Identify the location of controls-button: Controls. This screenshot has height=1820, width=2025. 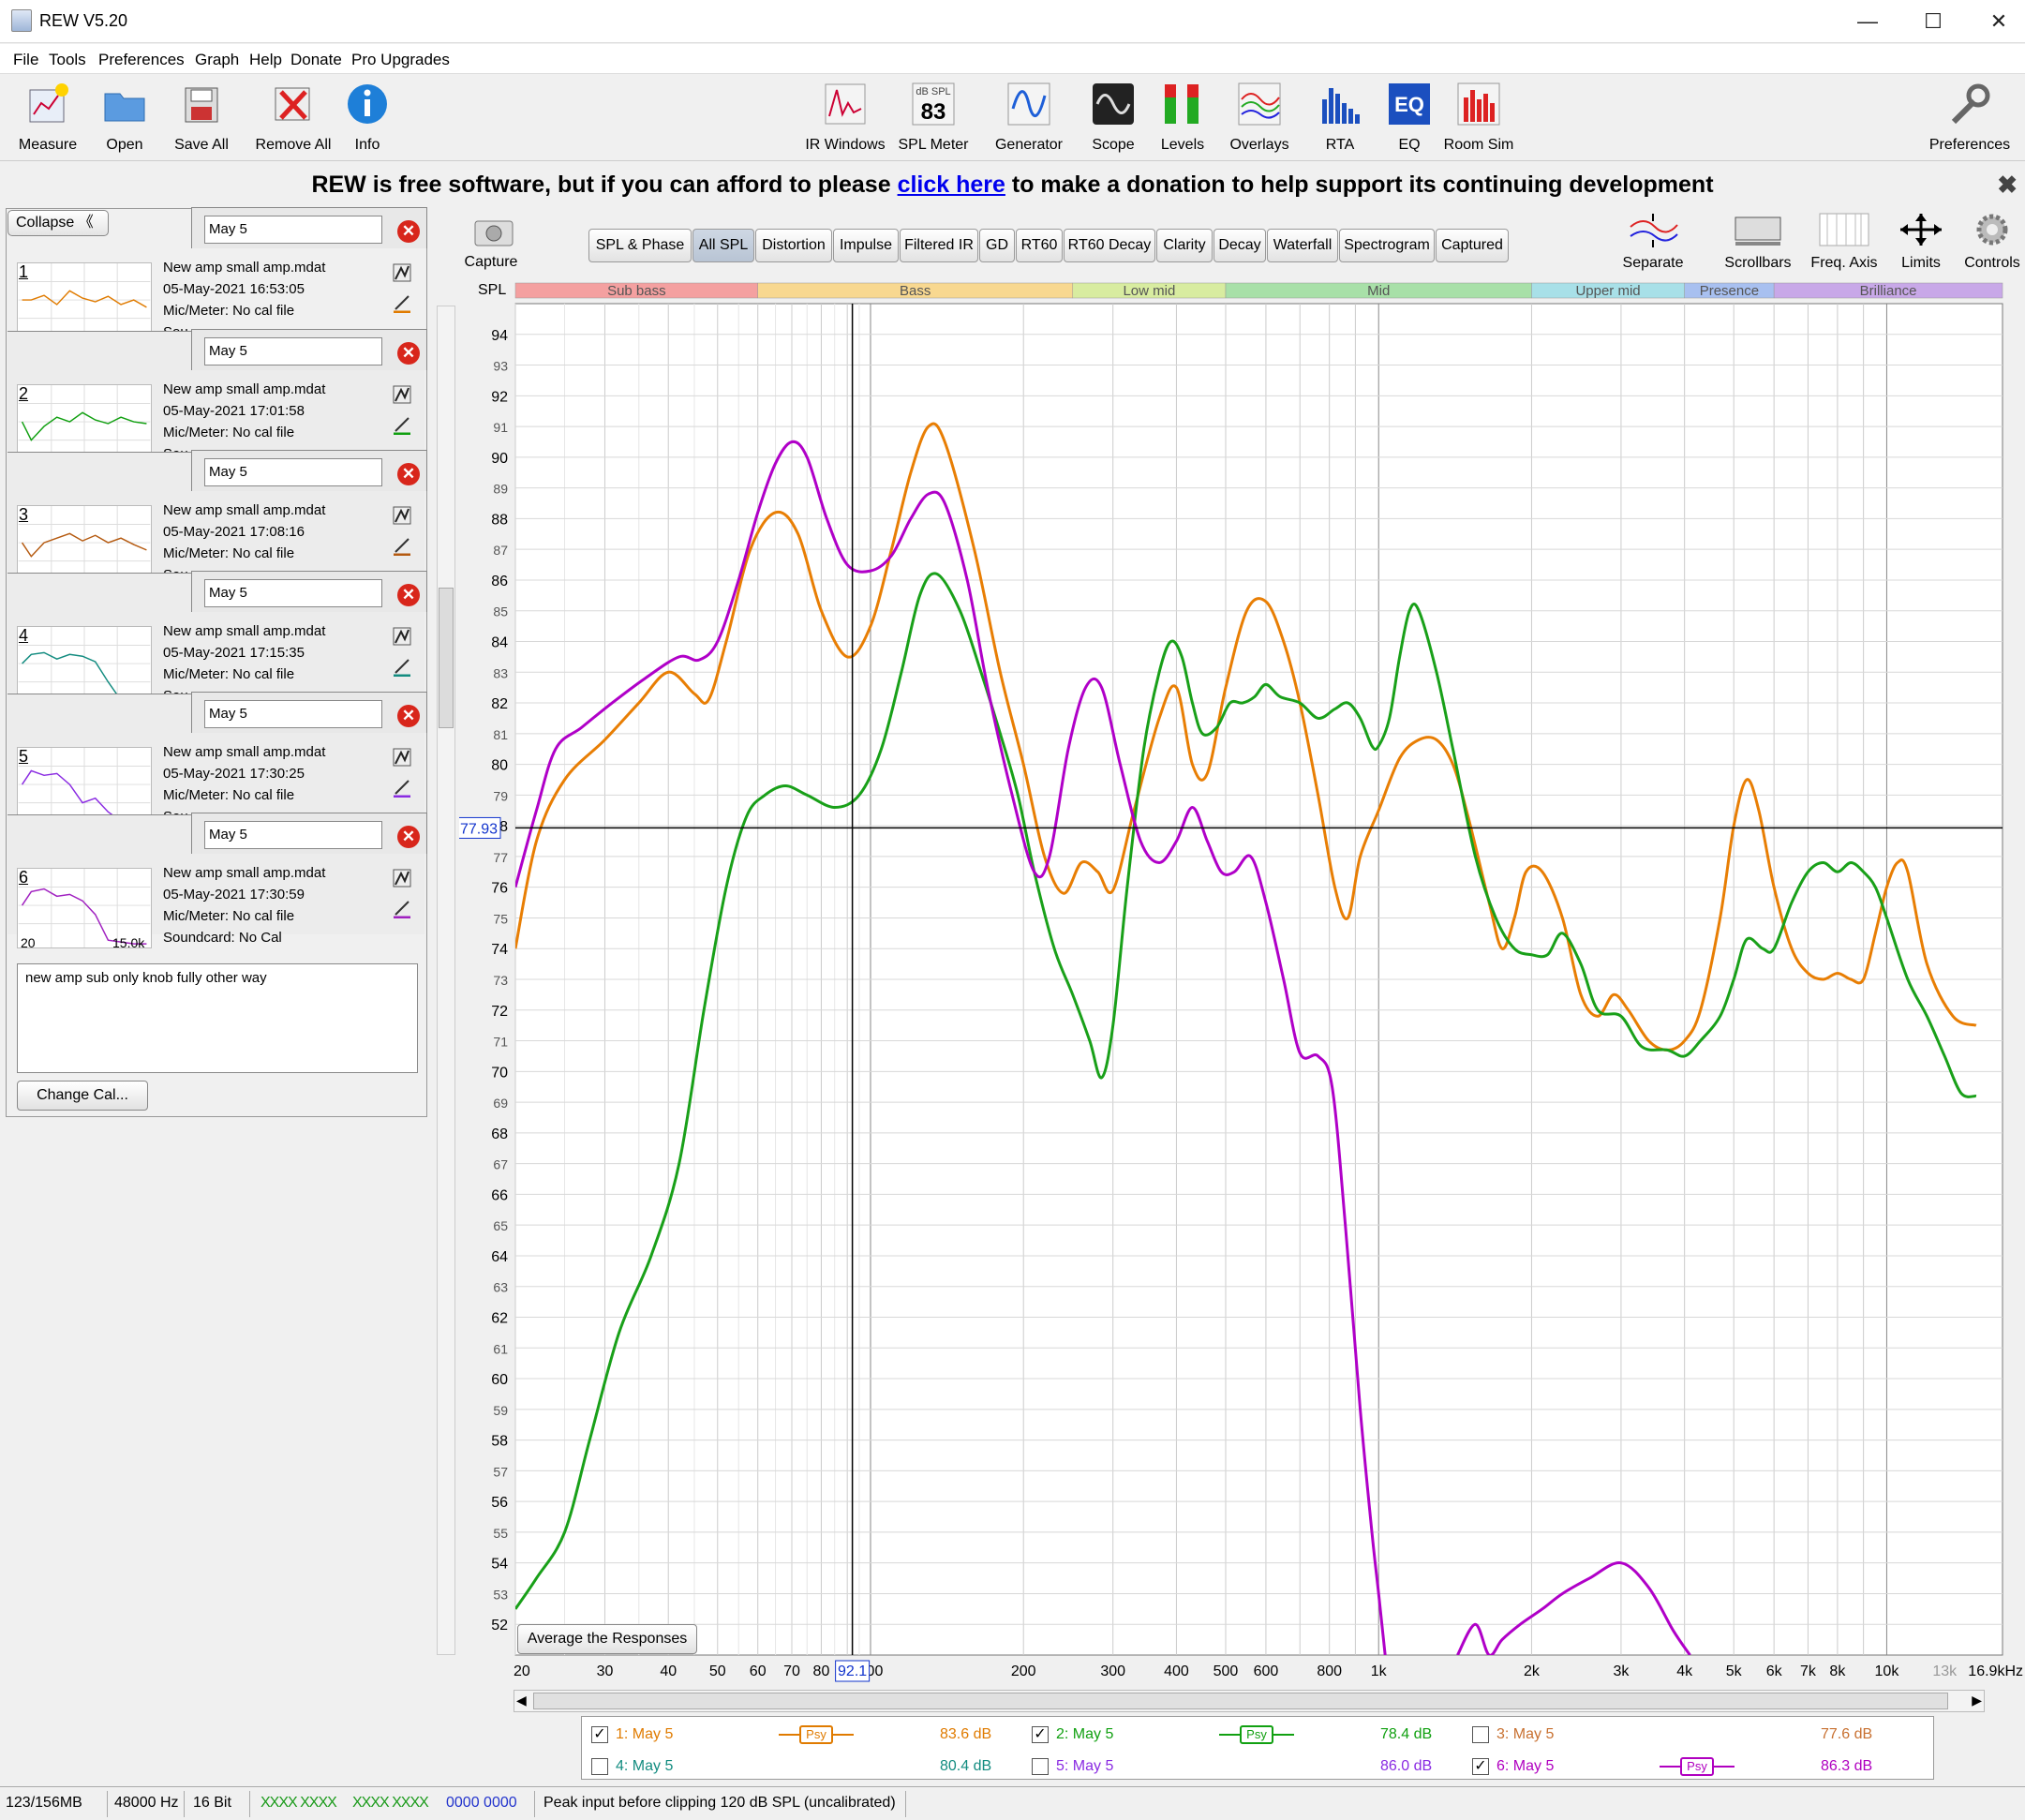
(1992, 244).